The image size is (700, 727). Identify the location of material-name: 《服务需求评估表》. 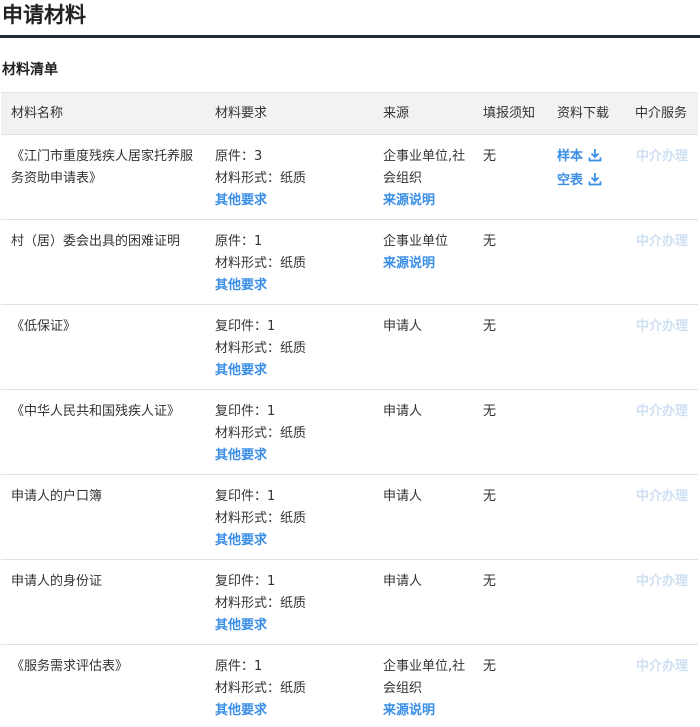
(70, 666).